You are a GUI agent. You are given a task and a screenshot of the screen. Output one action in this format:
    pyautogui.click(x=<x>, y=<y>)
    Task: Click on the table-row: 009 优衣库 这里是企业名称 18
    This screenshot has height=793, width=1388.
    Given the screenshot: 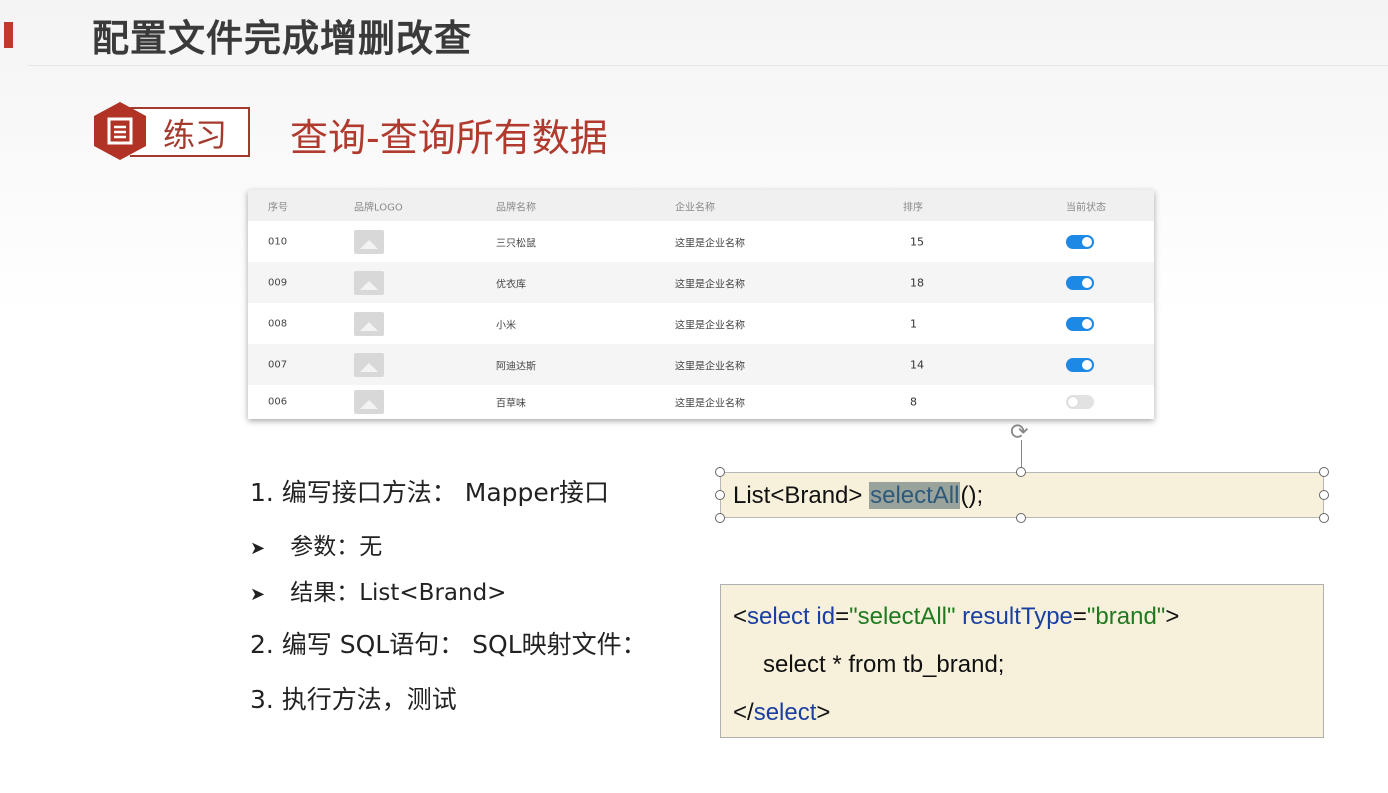 What is the action you would take?
    pyautogui.click(x=701, y=282)
    